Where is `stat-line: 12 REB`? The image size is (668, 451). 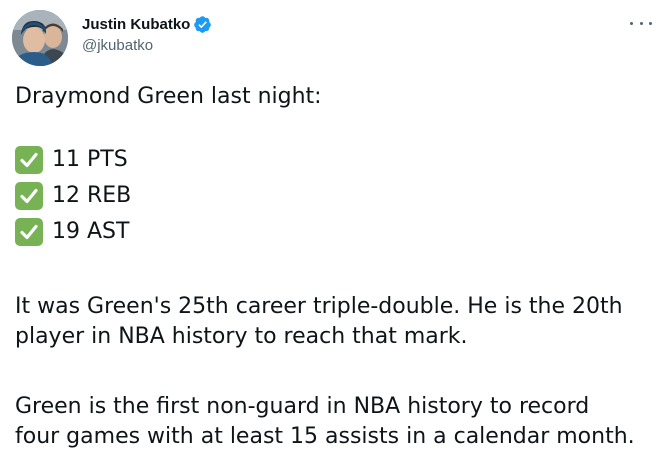
stat-line: 12 REB is located at coordinates (335, 196).